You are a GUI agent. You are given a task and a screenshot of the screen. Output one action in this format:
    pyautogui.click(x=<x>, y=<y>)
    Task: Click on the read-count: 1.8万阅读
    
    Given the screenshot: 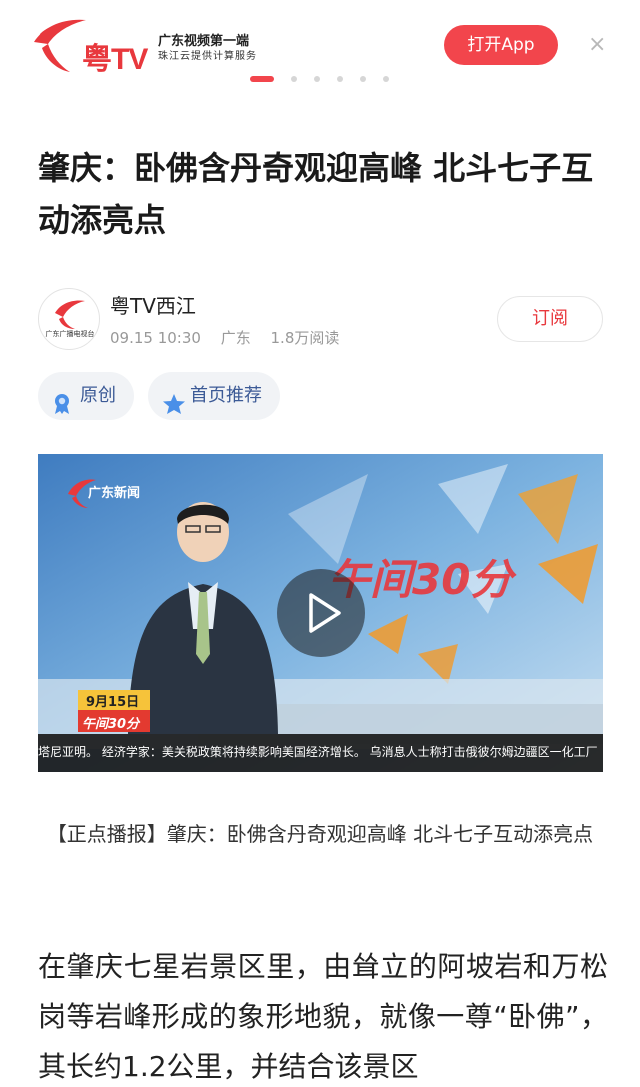 What is the action you would take?
    pyautogui.click(x=305, y=338)
    